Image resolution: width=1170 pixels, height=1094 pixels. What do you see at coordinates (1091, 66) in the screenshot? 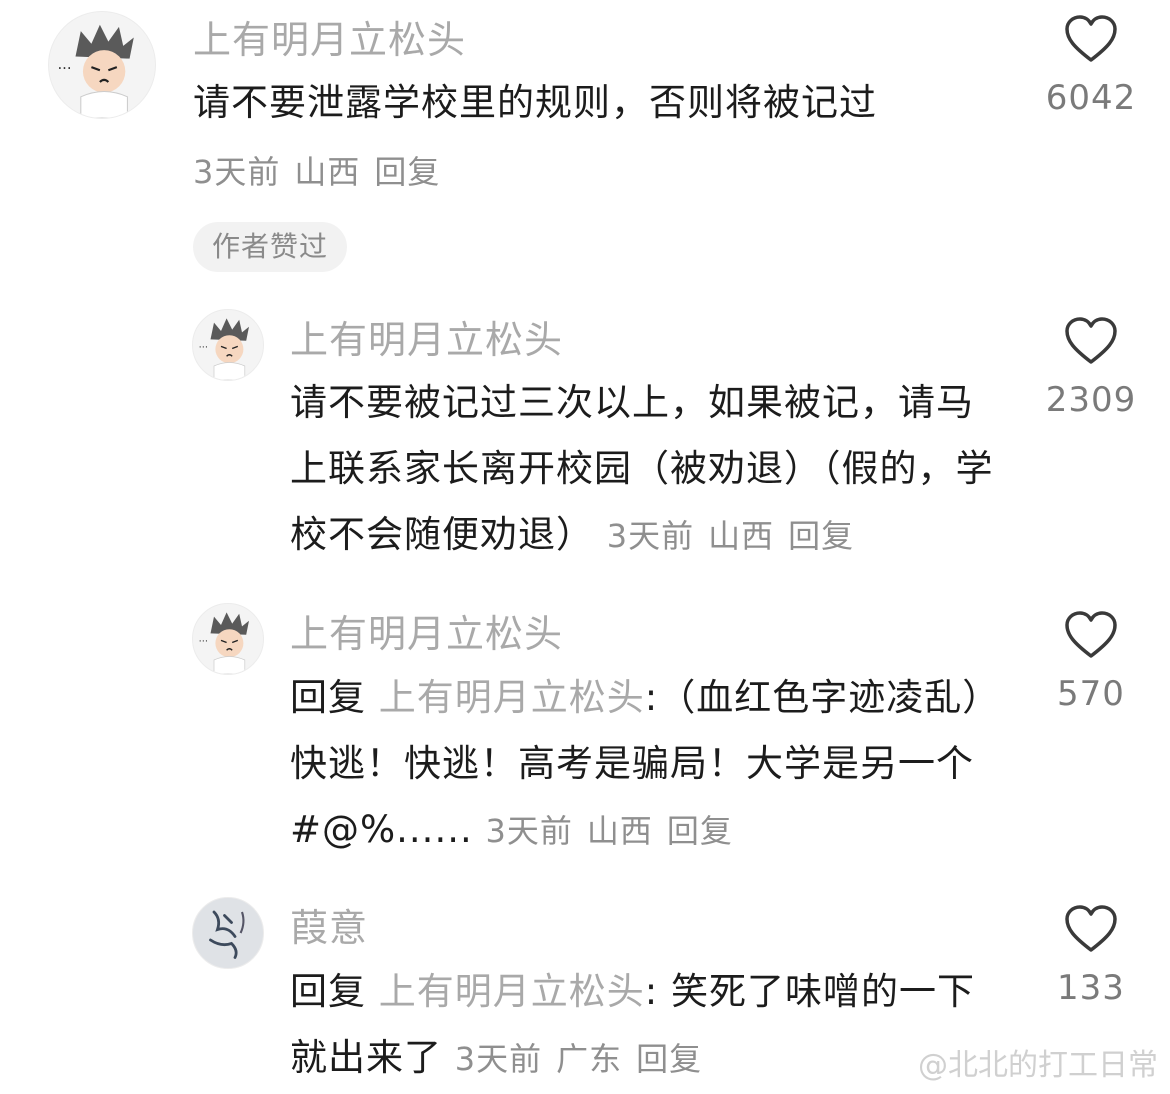
I see `like-button: 6042` at bounding box center [1091, 66].